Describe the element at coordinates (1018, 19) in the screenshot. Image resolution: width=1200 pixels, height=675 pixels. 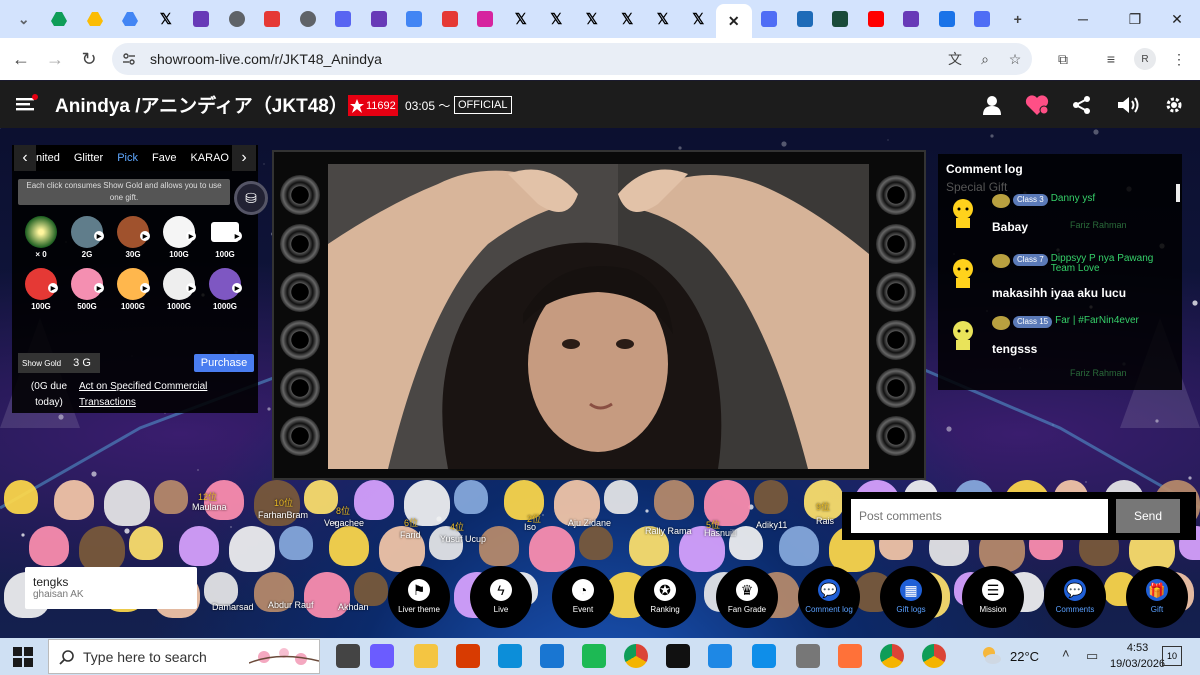
I see `browser-tab: +` at that location.